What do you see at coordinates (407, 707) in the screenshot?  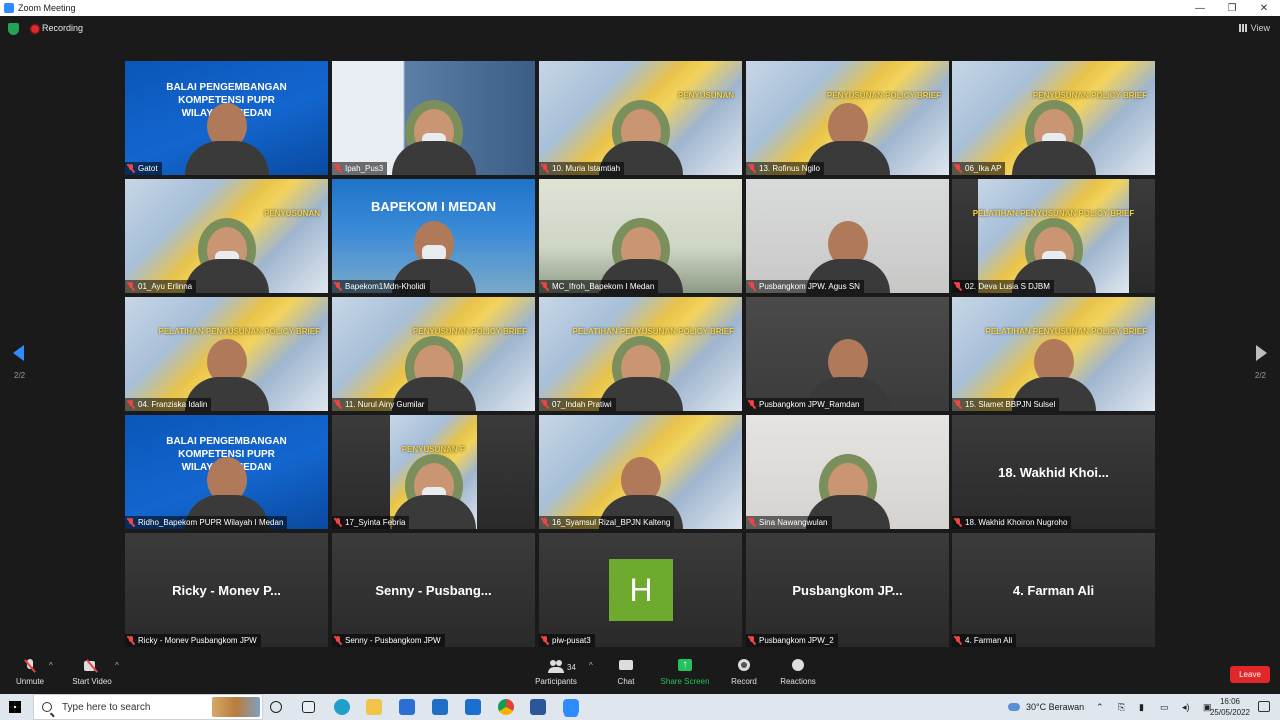 I see `store-icon` at bounding box center [407, 707].